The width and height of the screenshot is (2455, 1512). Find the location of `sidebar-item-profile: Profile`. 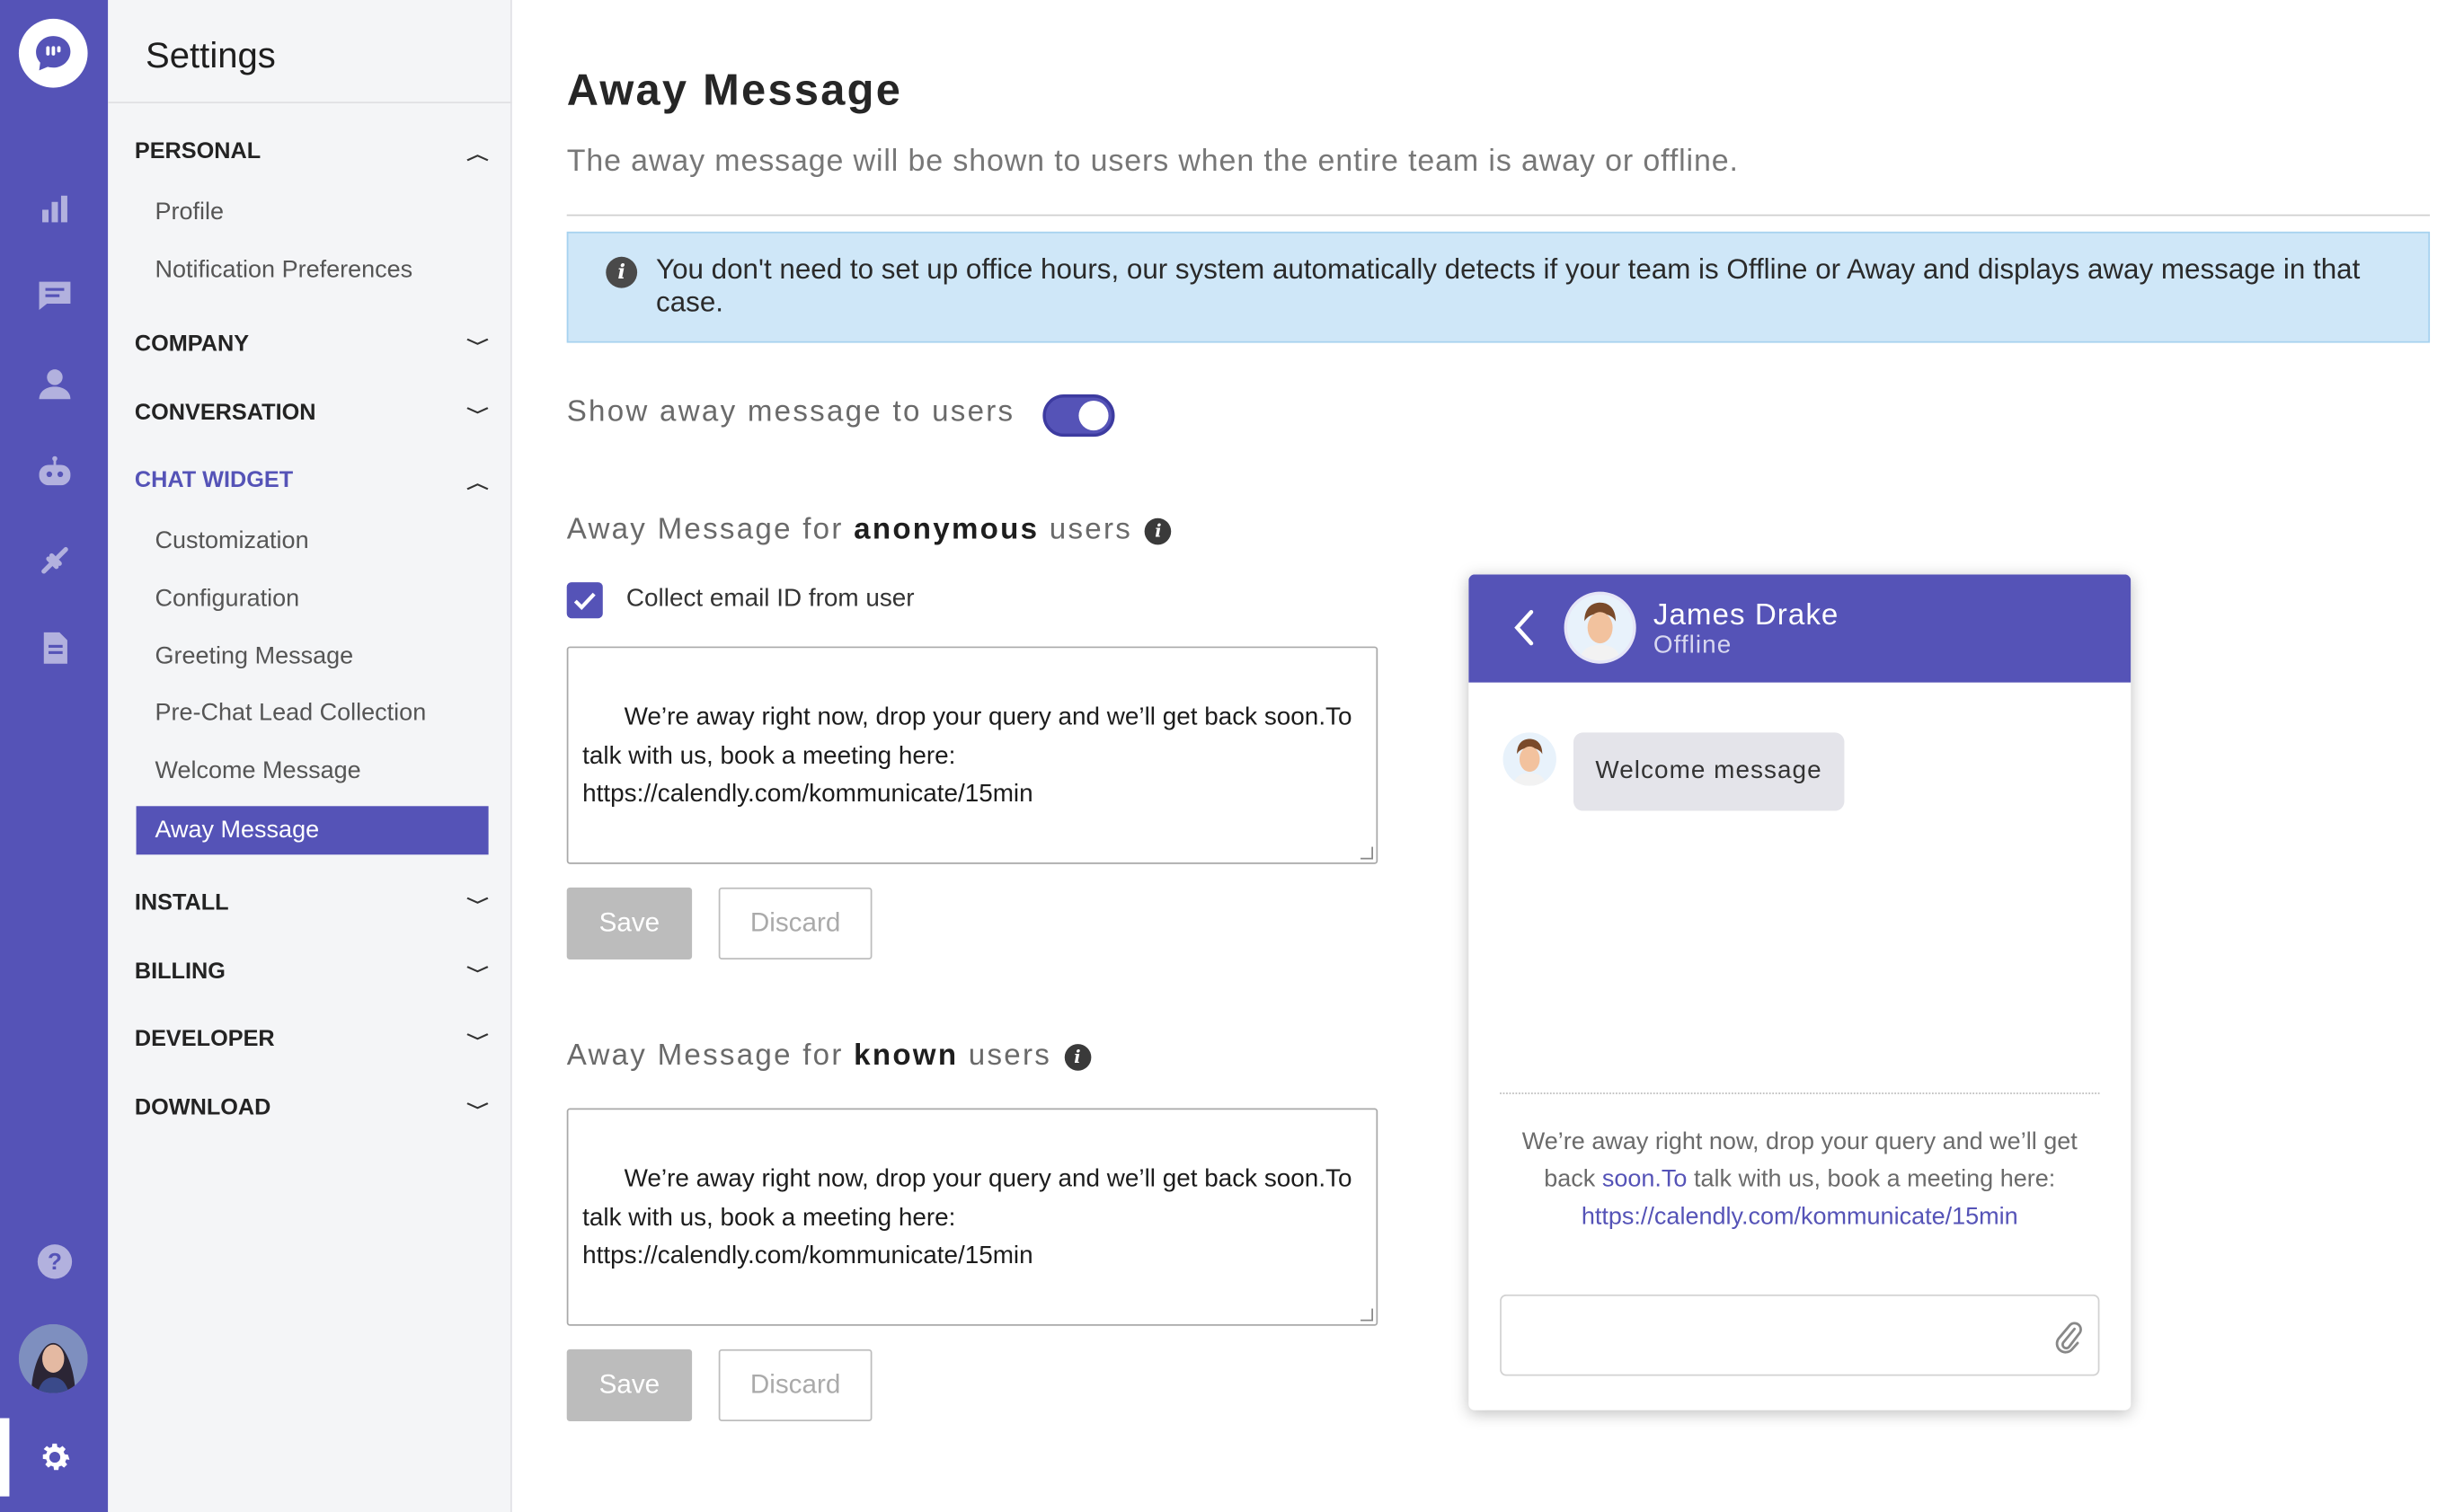

sidebar-item-profile: Profile is located at coordinates (189, 213).